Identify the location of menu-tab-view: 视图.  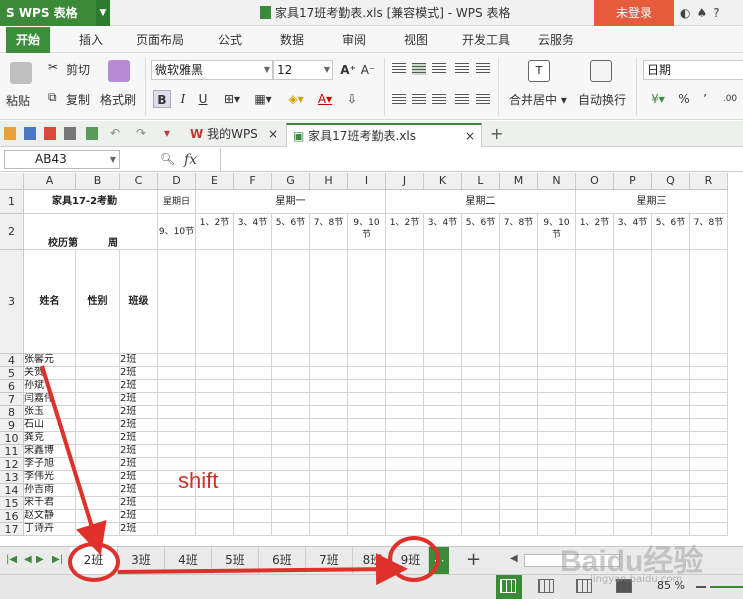
(416, 40).